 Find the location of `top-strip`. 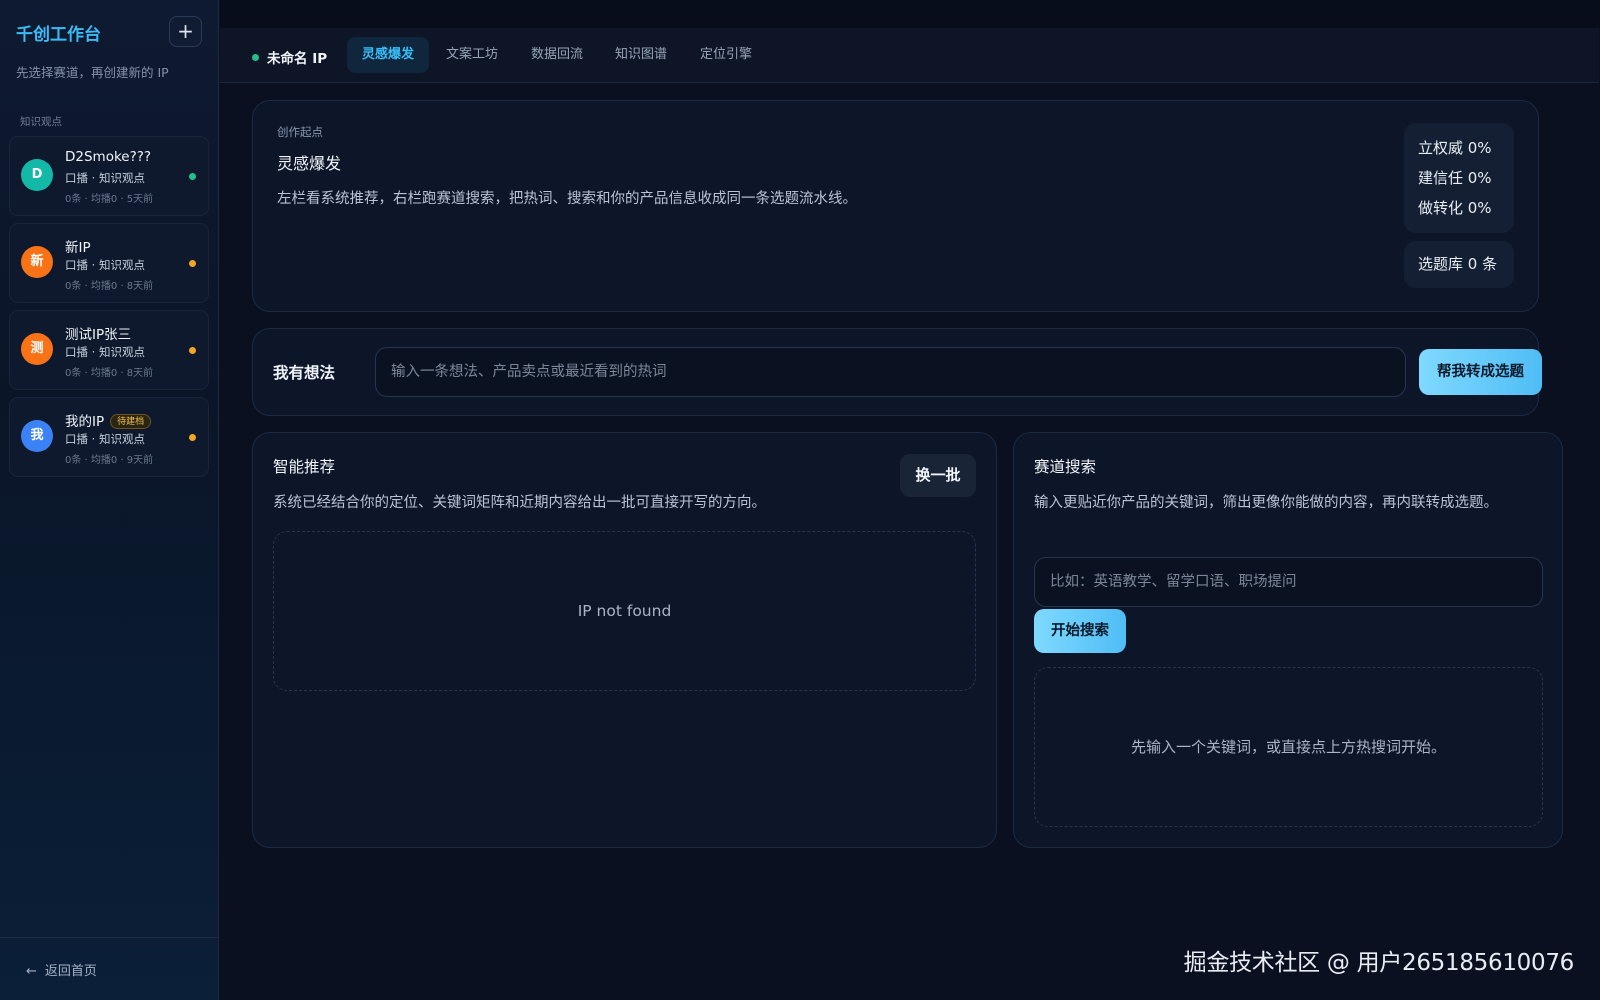

top-strip is located at coordinates (910, 14).